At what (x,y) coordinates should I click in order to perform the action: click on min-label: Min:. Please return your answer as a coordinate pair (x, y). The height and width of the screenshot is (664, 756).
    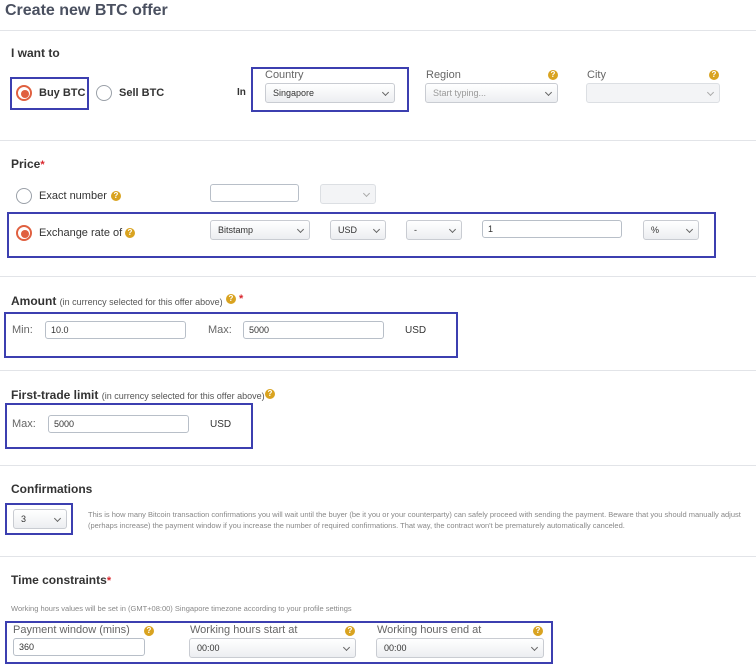
    Looking at the image, I should click on (22, 330).